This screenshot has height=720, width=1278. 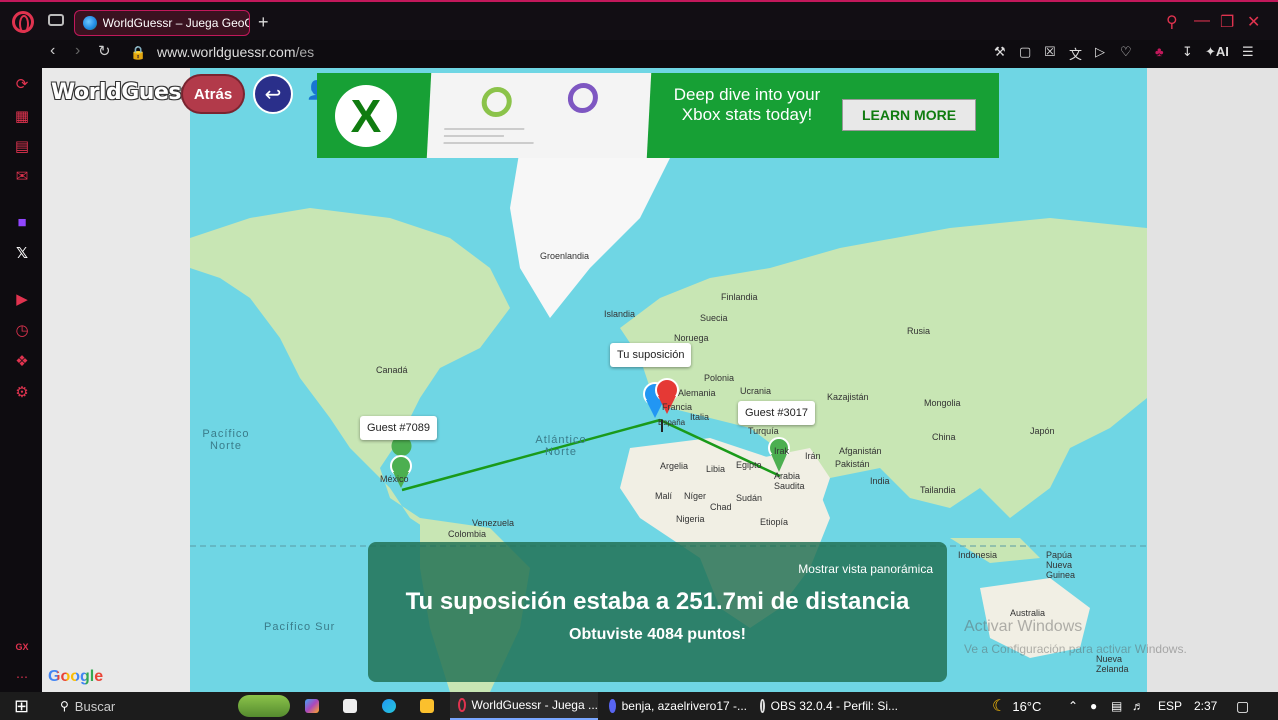 What do you see at coordinates (756, 391) in the screenshot?
I see `label-ucrania: Ucrania` at bounding box center [756, 391].